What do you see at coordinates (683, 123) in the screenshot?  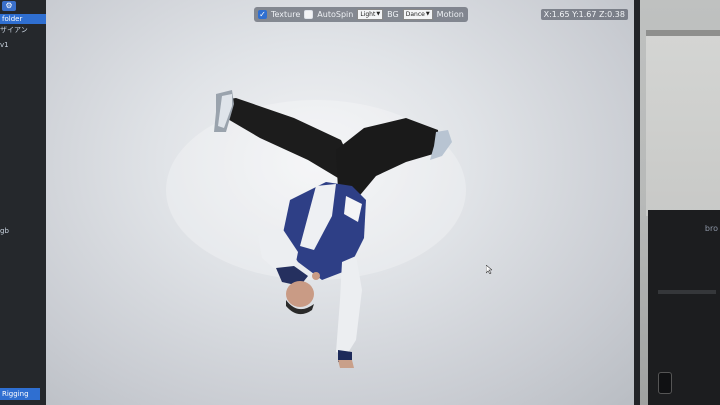 I see `background-panel` at bounding box center [683, 123].